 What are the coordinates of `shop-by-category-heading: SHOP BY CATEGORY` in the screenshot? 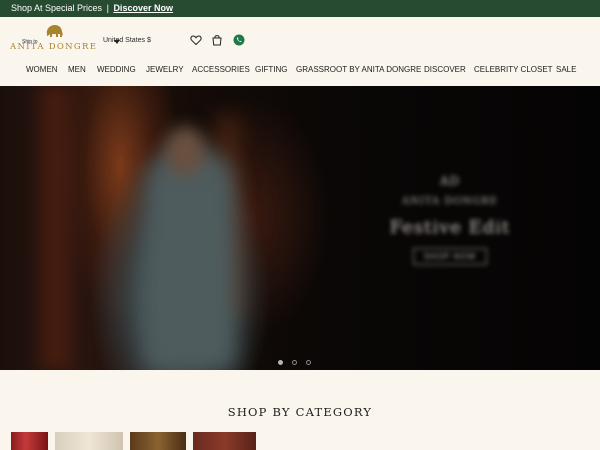 It's located at (300, 412).